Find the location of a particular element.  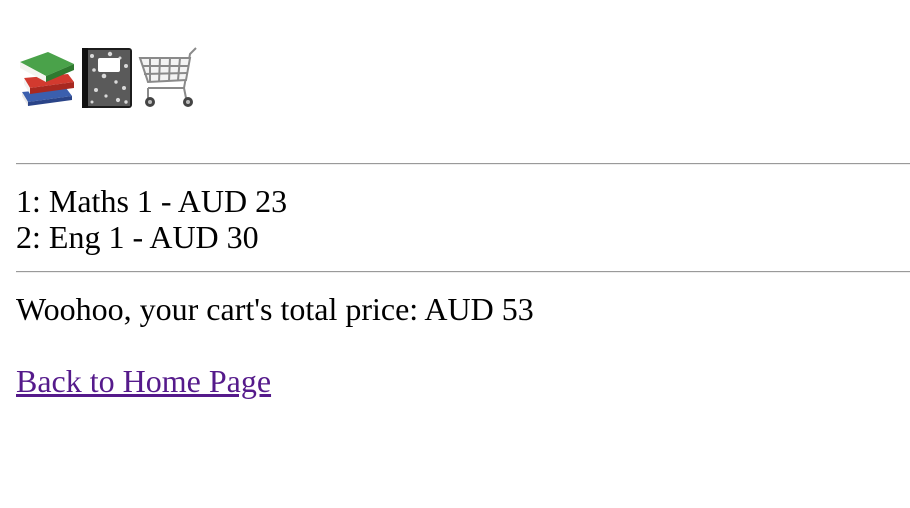

back-to-home-link: Back to Home Page is located at coordinates (143, 381).